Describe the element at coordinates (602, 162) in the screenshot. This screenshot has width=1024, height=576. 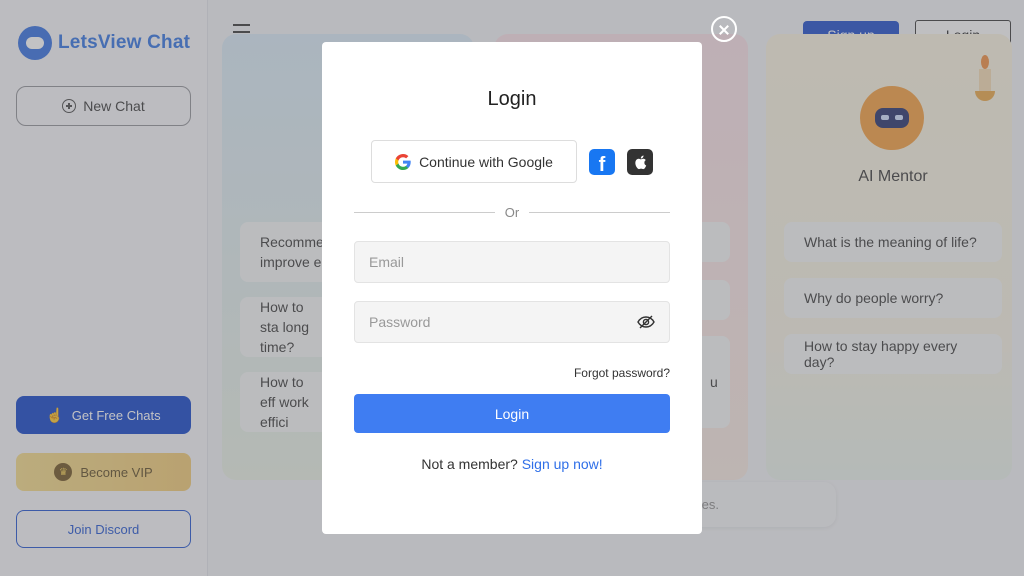
I see `facebook-icon: f` at that location.